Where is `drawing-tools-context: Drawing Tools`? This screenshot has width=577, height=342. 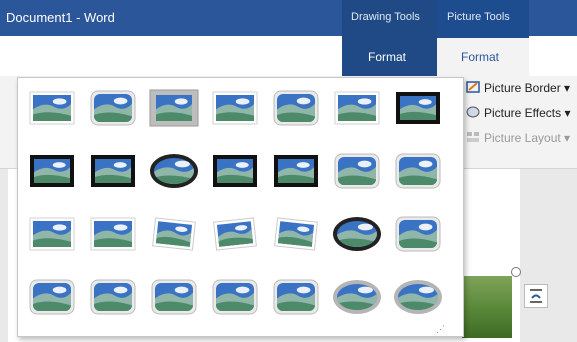
drawing-tools-context: Drawing Tools is located at coordinates (389, 38).